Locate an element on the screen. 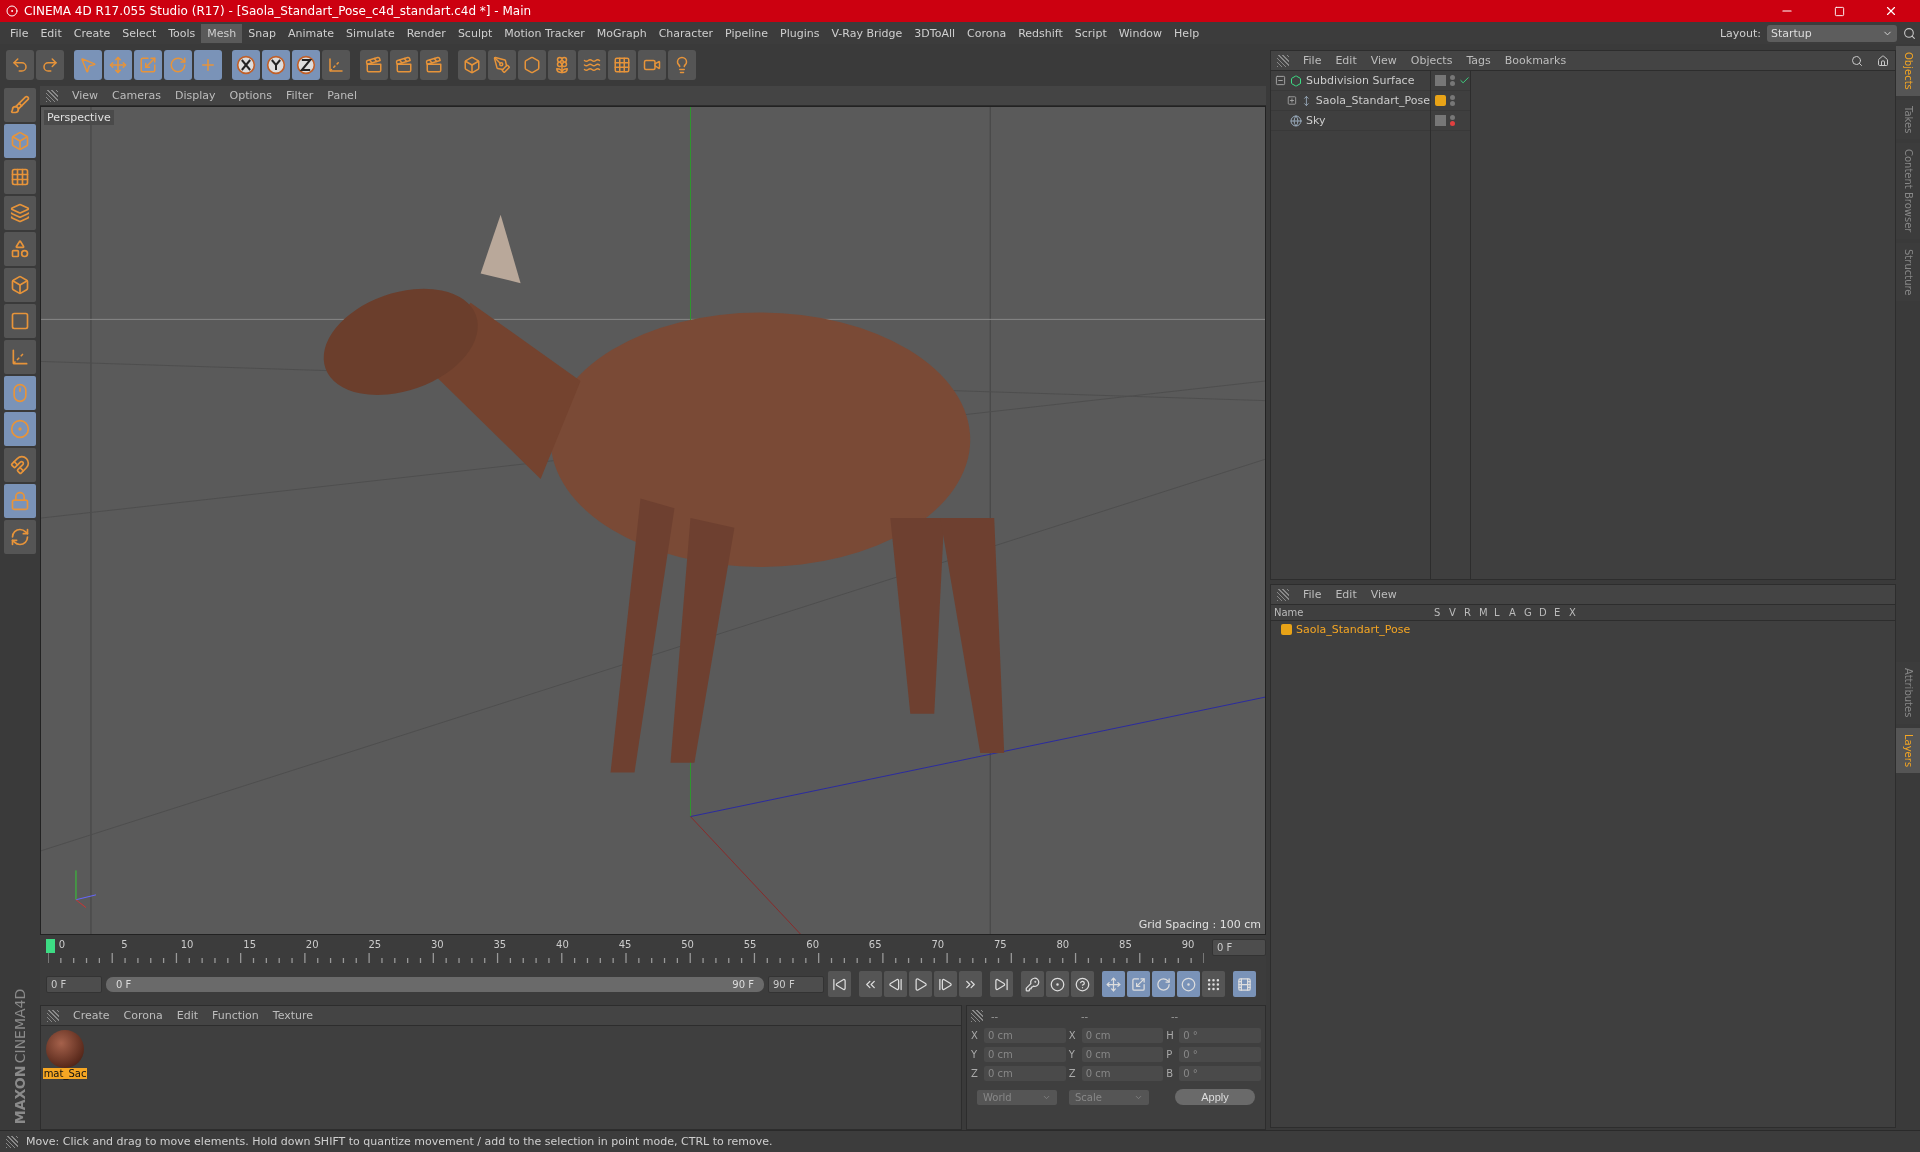 This screenshot has height=1152, width=1920. object-menu-item: File is located at coordinates (1312, 60).